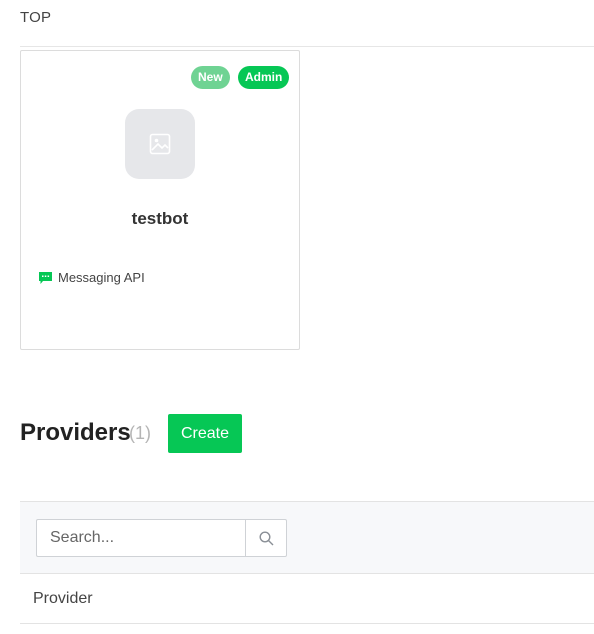 The height and width of the screenshot is (634, 594). Describe the element at coordinates (205, 433) in the screenshot. I see `create-button: Create` at that location.